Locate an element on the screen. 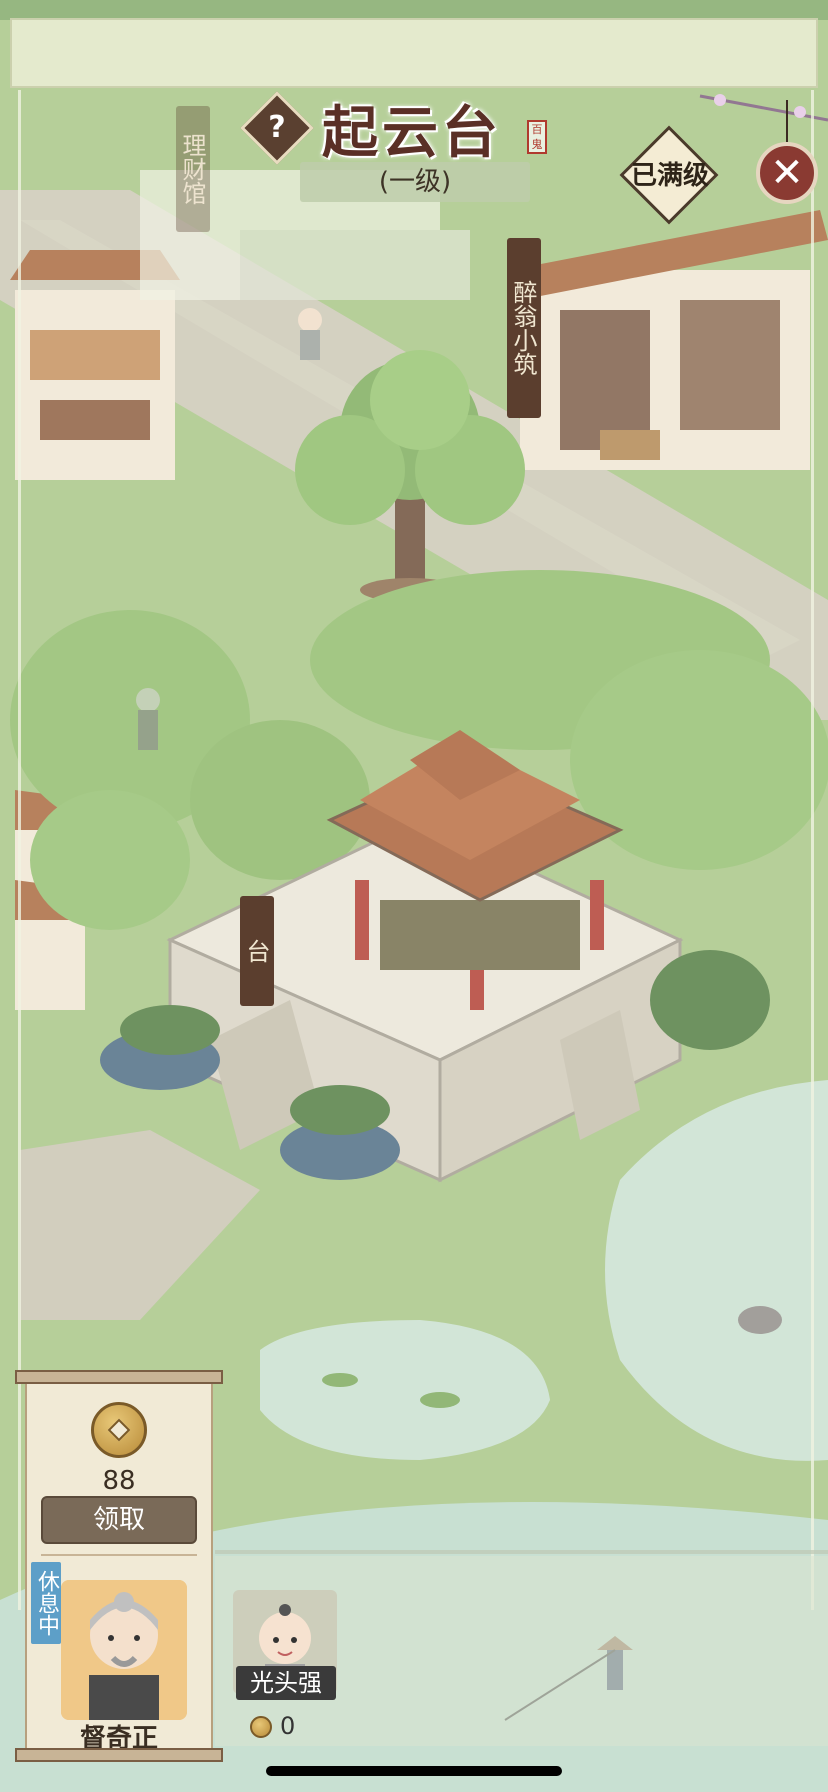 Image resolution: width=828 pixels, height=1792 pixels. level-plate: (一级) is located at coordinates (415, 182).